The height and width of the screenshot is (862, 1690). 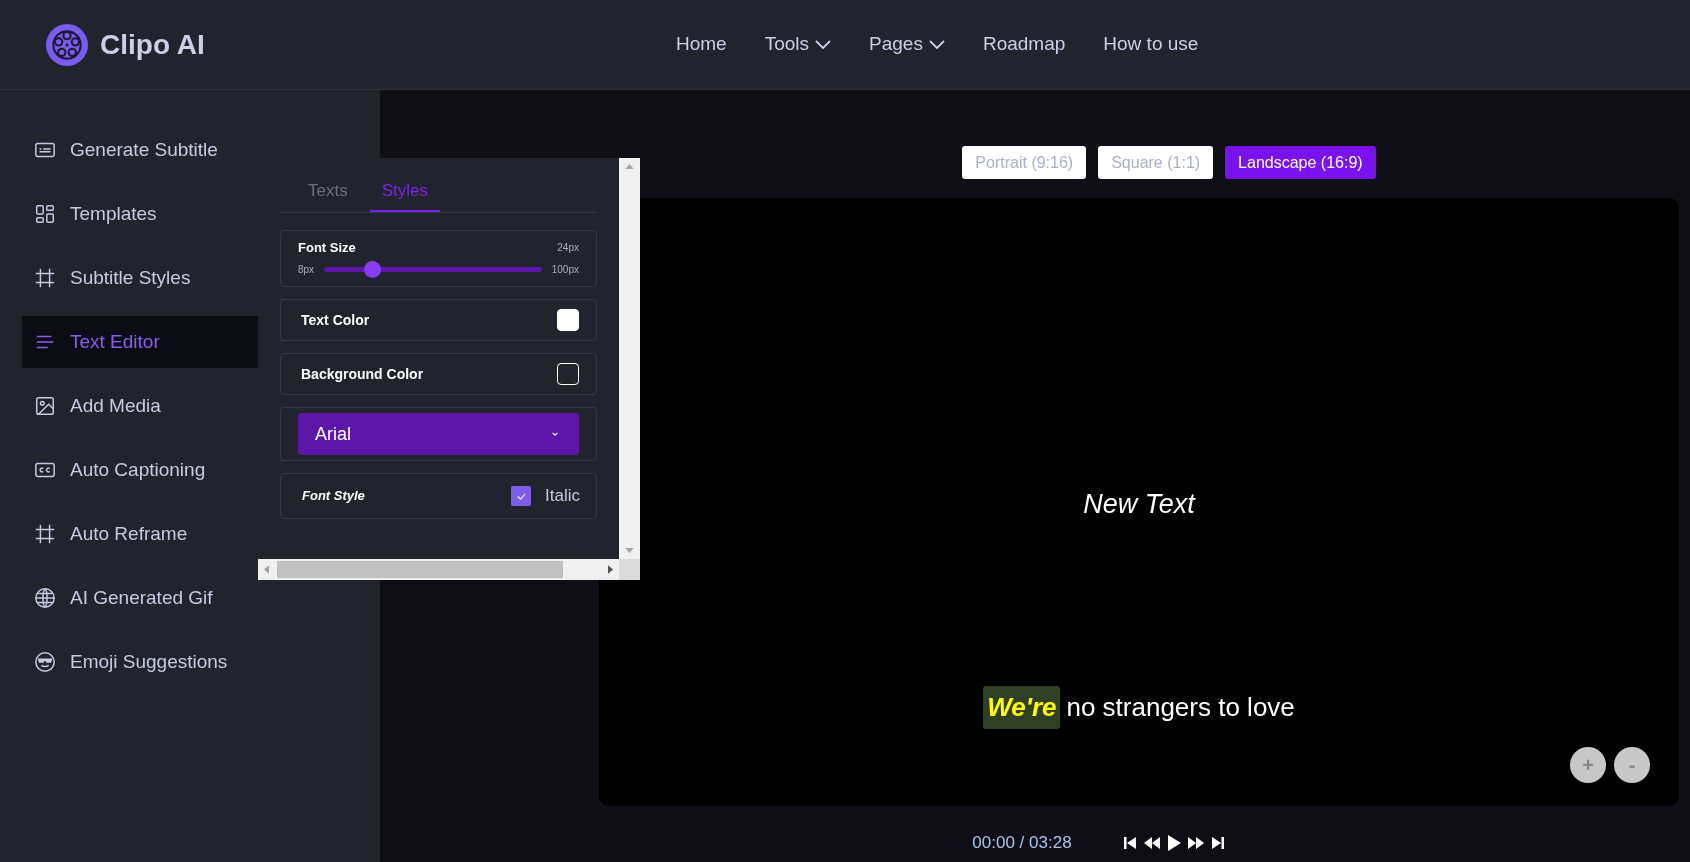 I want to click on slider-thumb, so click(x=373, y=269).